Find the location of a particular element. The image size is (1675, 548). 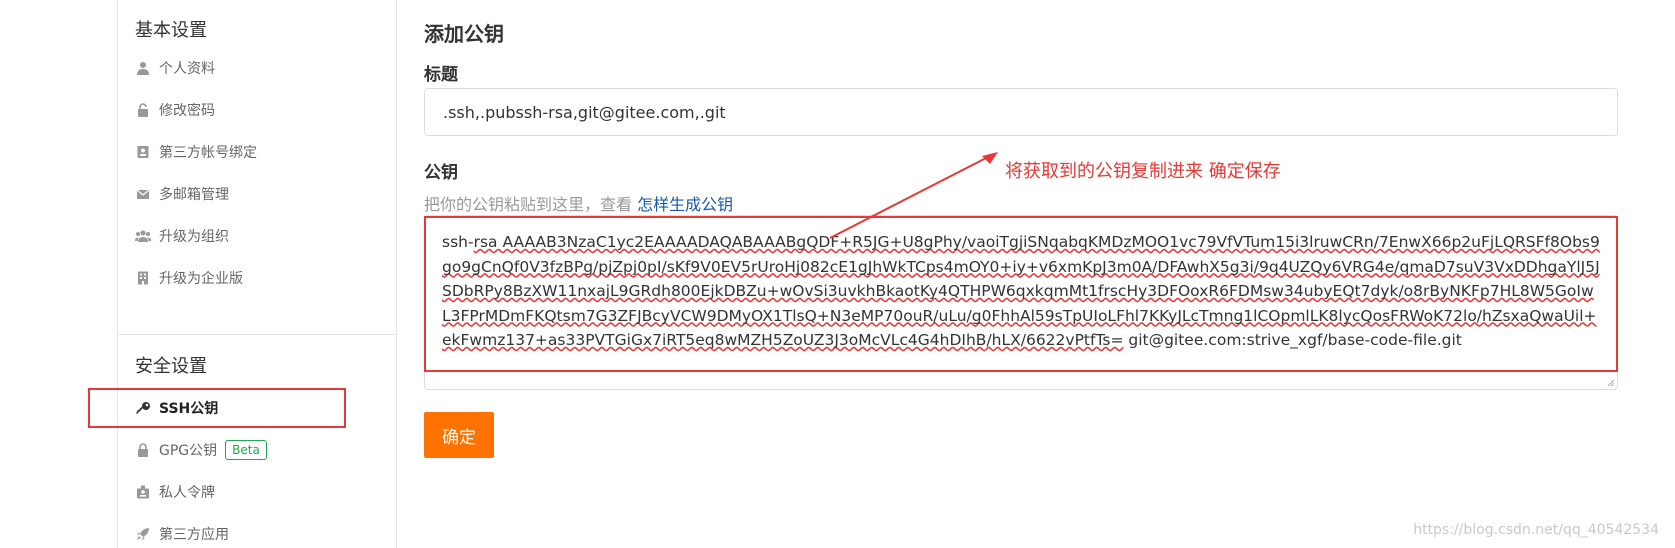

sidebar-item-third-party-apps: 第三方应用 is located at coordinates (182, 534).